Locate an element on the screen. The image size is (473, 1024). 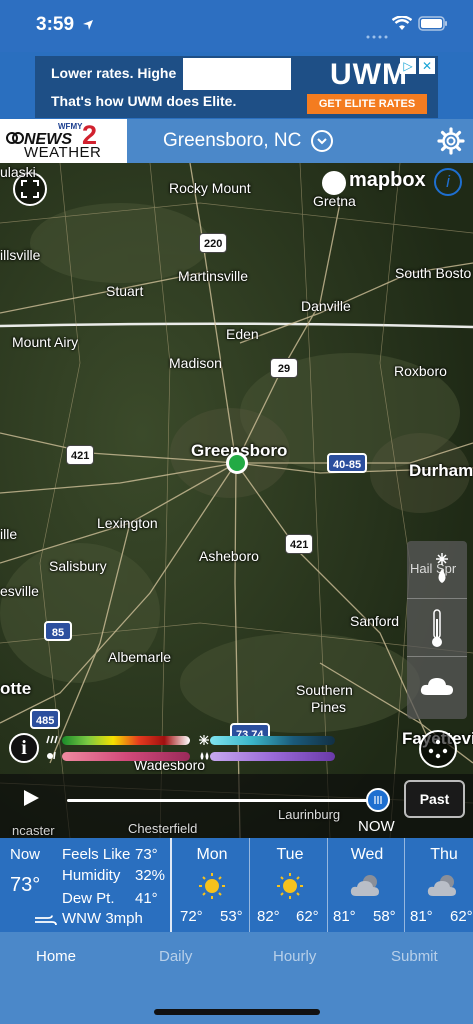
more-dots-icon is located at coordinates (438, 749).